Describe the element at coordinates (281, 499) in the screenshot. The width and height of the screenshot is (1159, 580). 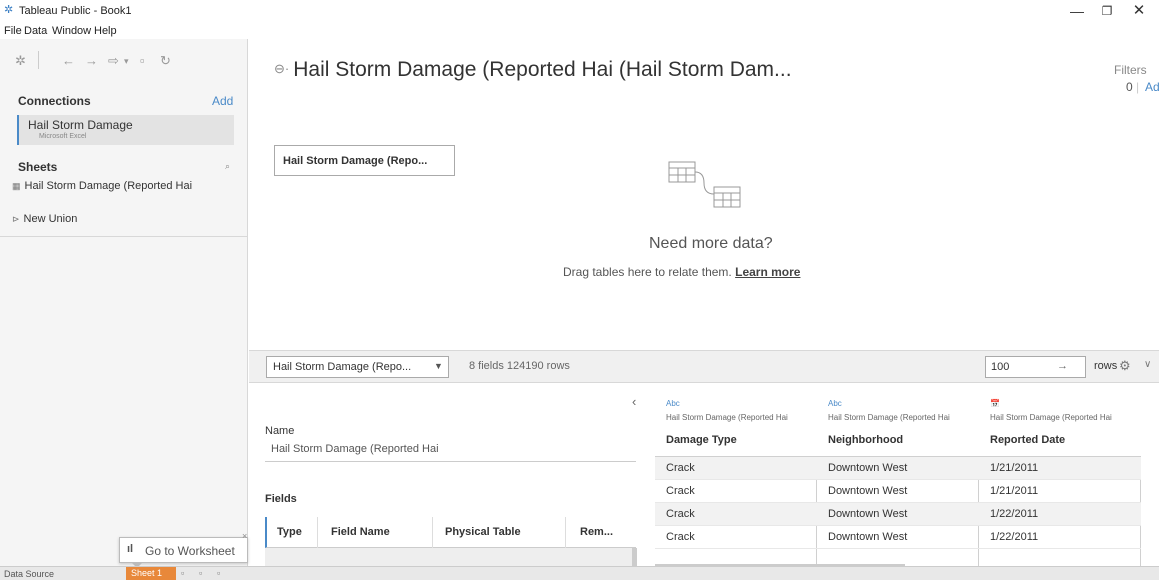
I see `fields-label: Fields` at that location.